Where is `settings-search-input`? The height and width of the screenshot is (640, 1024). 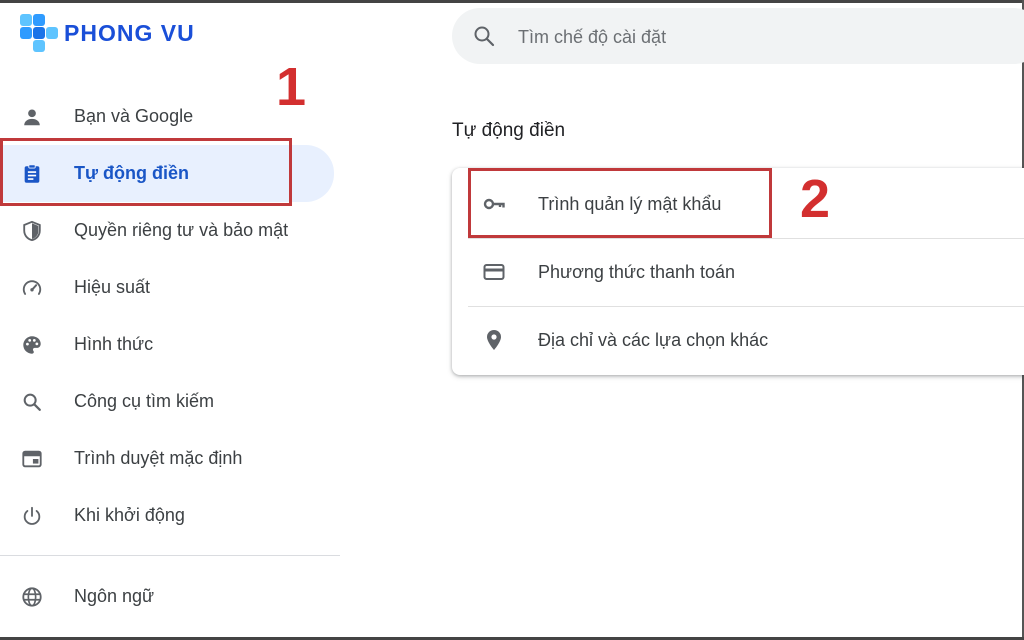 settings-search-input is located at coordinates (758, 37).